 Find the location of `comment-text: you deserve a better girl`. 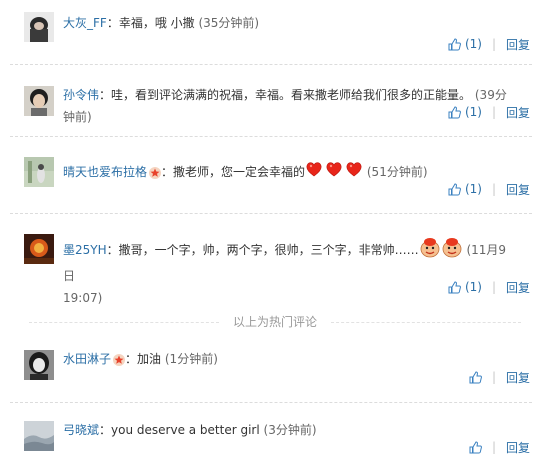

comment-text: you deserve a better girl is located at coordinates (185, 430).